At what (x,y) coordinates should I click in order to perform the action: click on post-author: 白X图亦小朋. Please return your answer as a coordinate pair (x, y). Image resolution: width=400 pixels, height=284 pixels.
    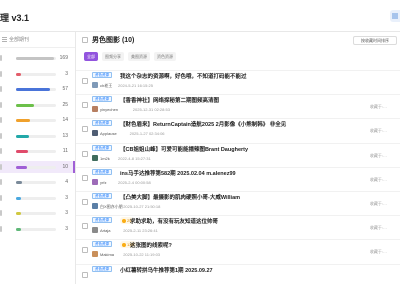
    Looking at the image, I should click on (111, 207).